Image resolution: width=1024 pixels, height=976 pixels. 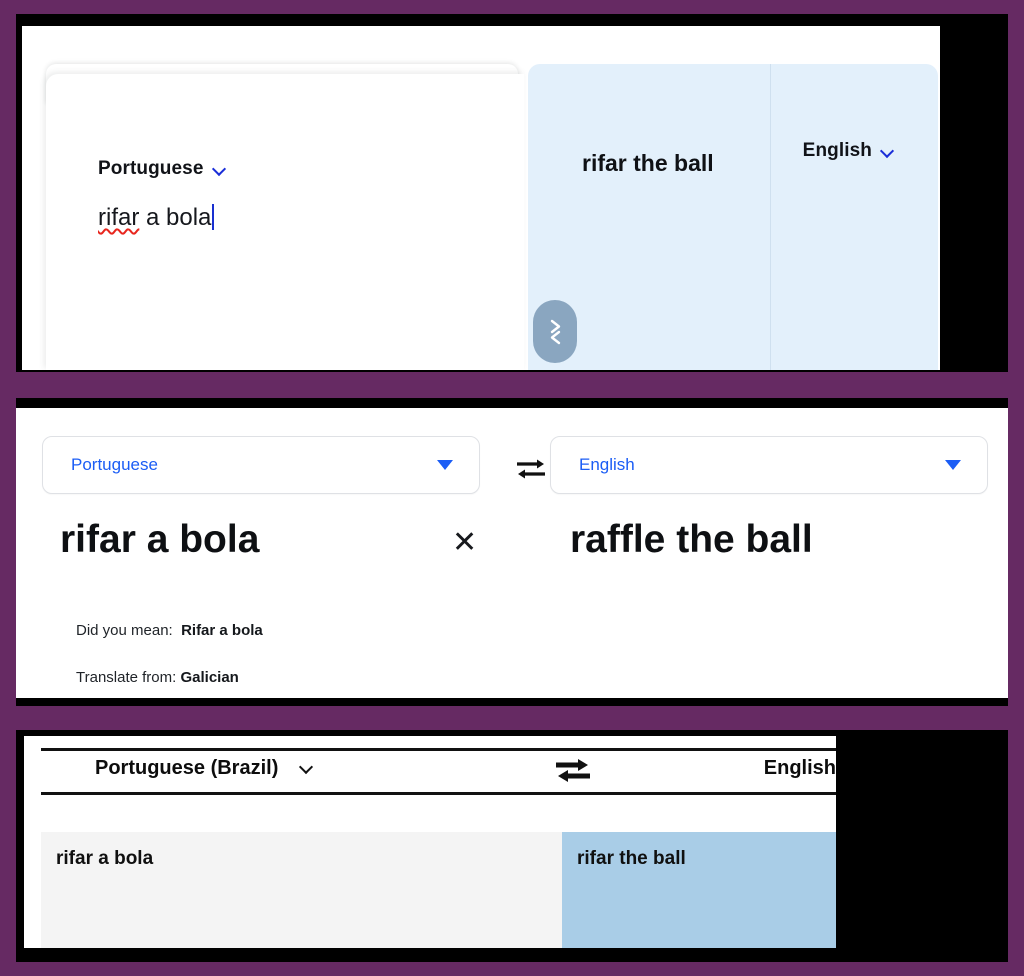 I want to click on target-language-dropdown-mid: English, so click(x=769, y=465).